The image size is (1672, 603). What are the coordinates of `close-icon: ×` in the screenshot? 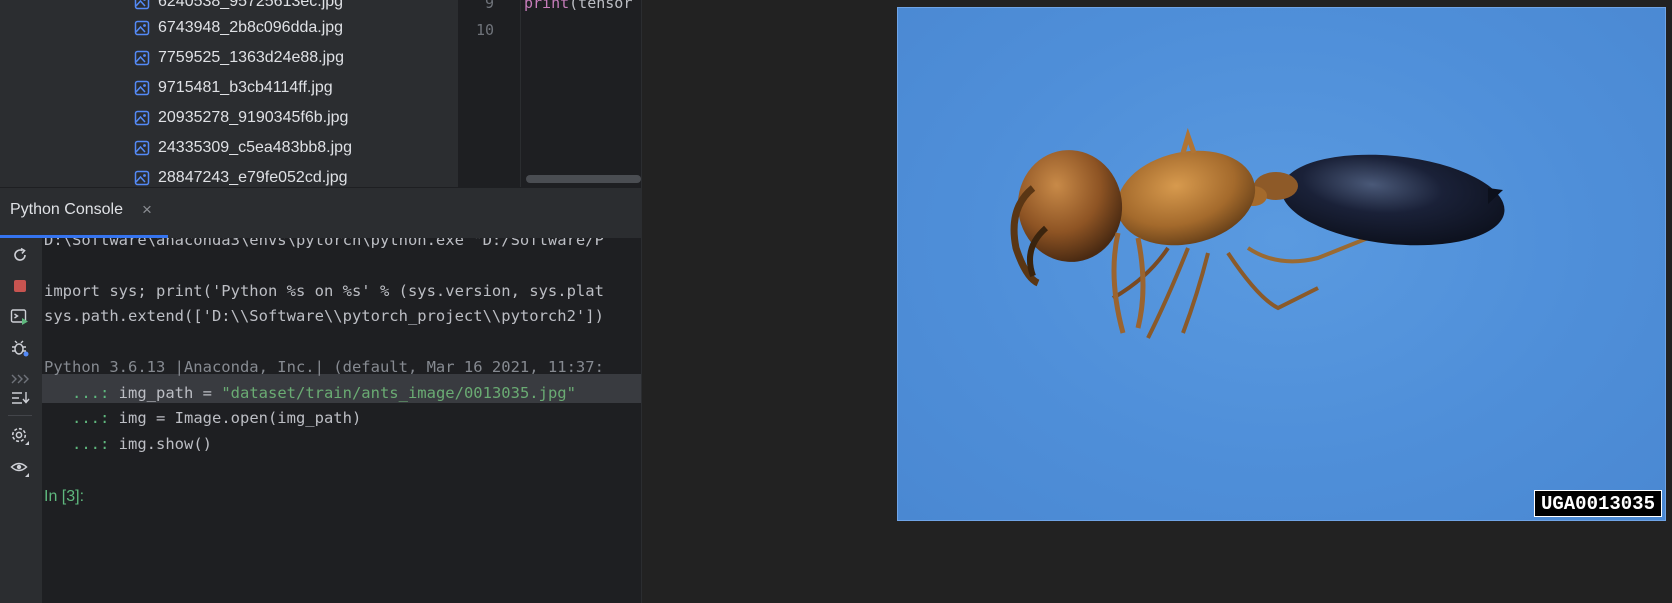 It's located at (147, 210).